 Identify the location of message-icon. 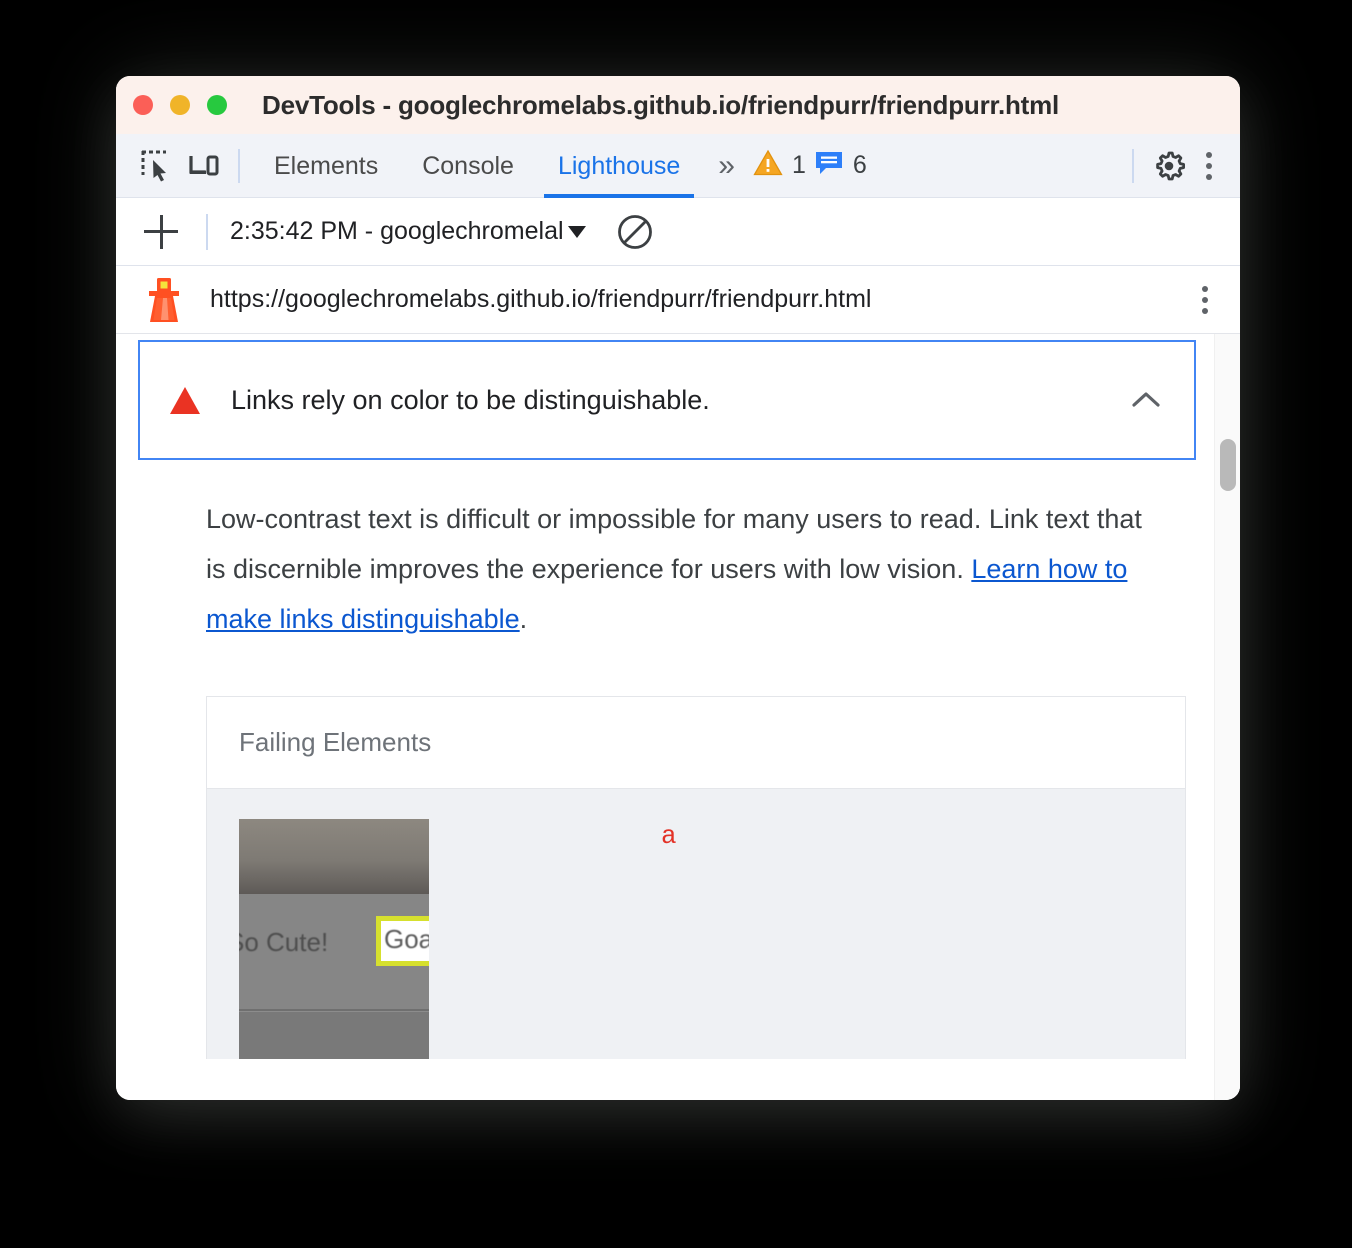
(829, 165).